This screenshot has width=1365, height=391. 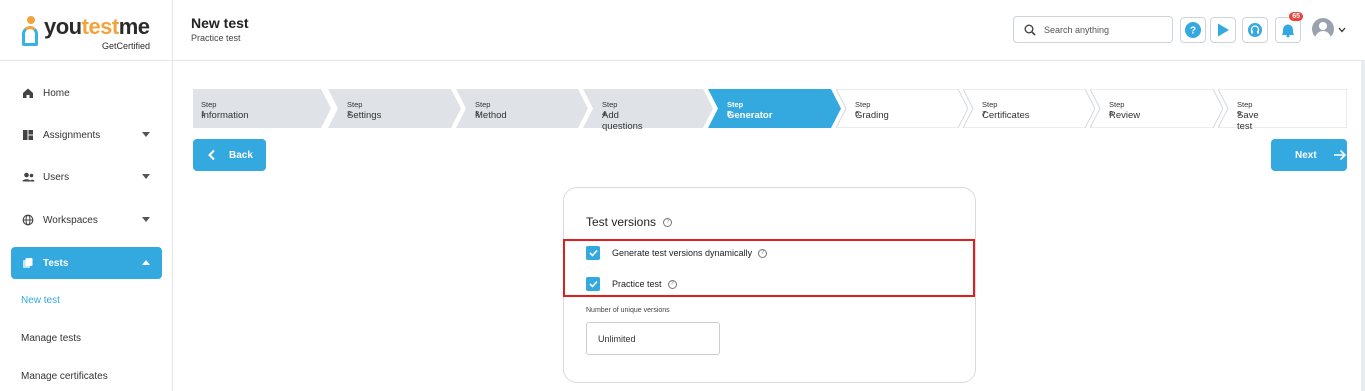 What do you see at coordinates (28, 93) in the screenshot?
I see `home-icon` at bounding box center [28, 93].